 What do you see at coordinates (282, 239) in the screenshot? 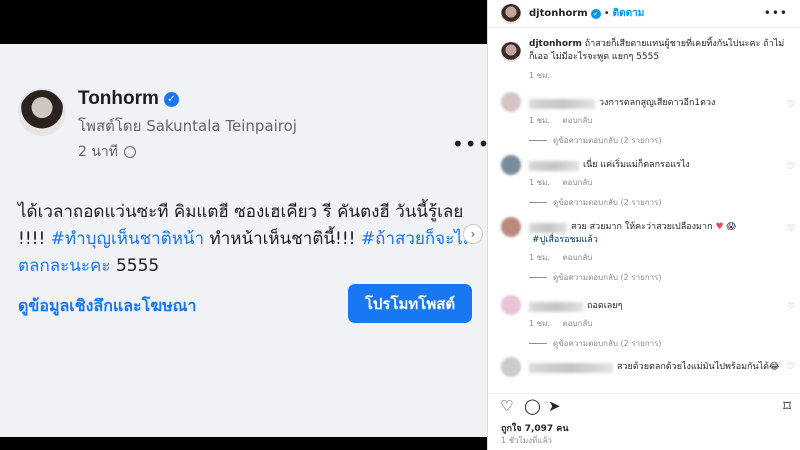
I see `fb-text-mid: ทำหน้าเห็นชาตินี้!!!` at bounding box center [282, 239].